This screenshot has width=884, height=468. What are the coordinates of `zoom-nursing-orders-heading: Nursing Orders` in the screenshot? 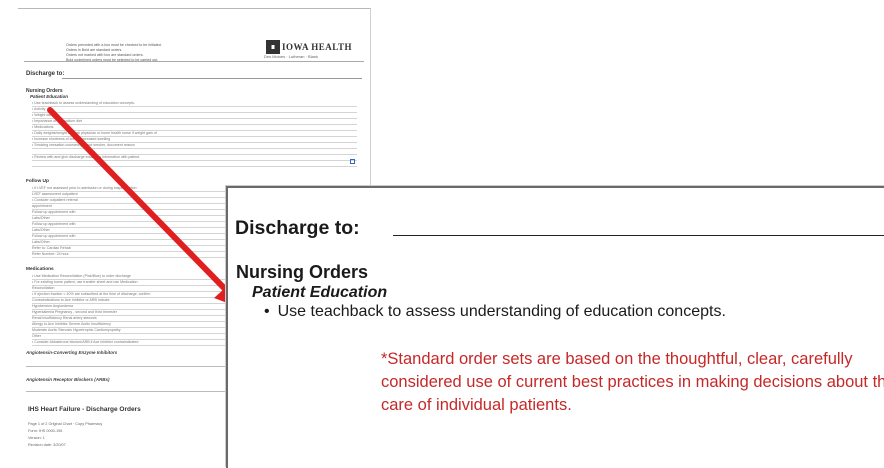 It's located at (302, 272).